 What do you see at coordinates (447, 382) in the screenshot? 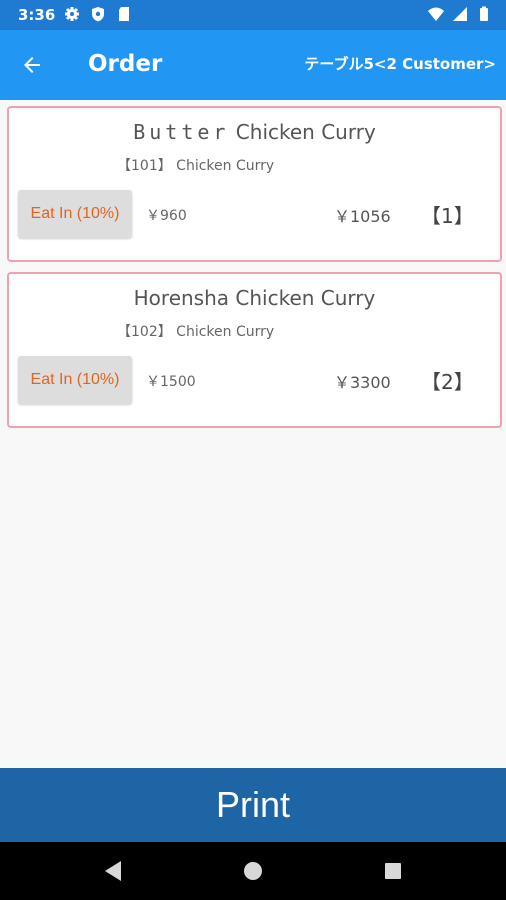
I see `quantity: 【2】` at bounding box center [447, 382].